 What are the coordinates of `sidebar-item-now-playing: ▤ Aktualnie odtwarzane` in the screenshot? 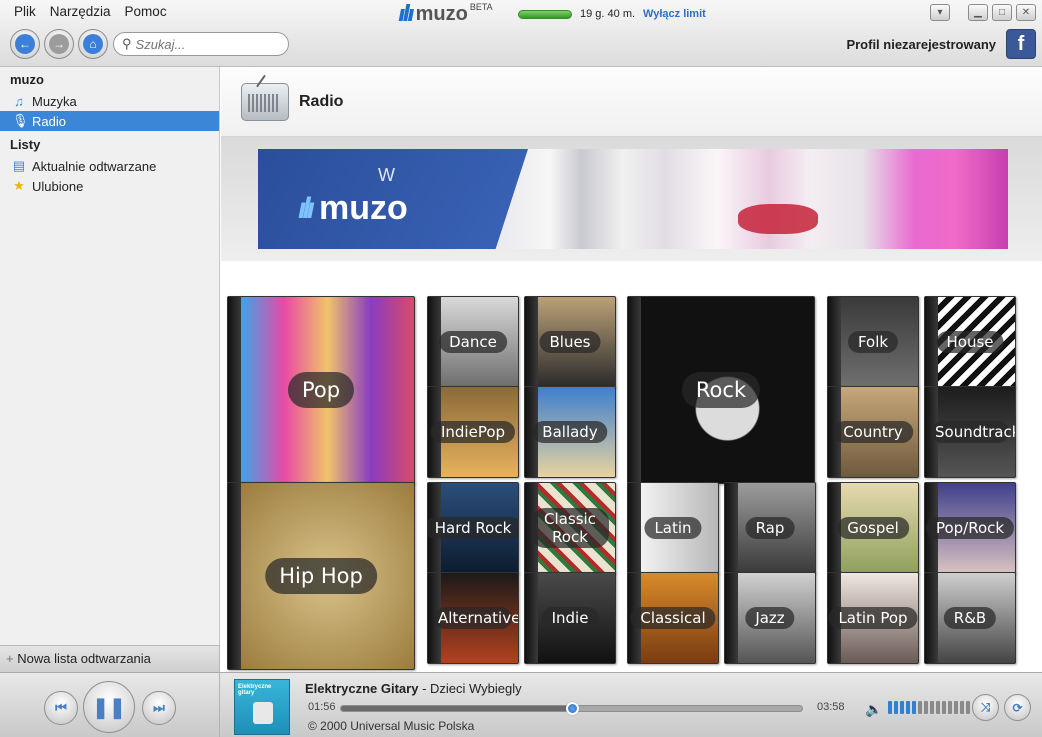 It's located at (109, 166).